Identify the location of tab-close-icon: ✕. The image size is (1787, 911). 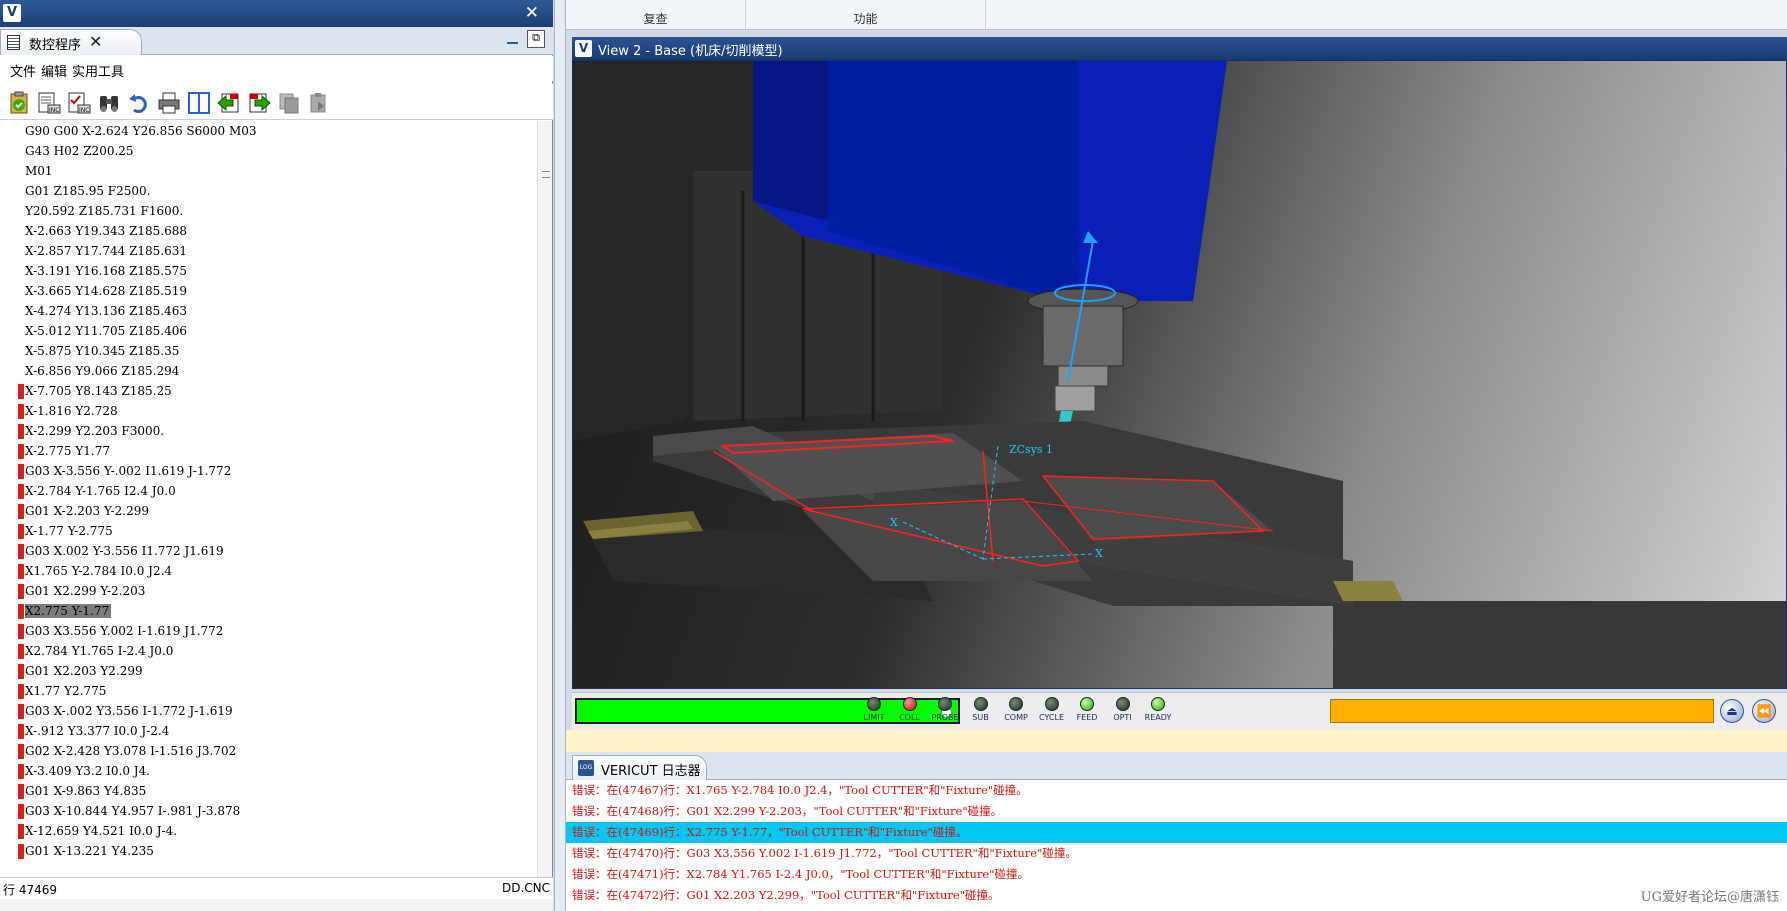
(95, 41).